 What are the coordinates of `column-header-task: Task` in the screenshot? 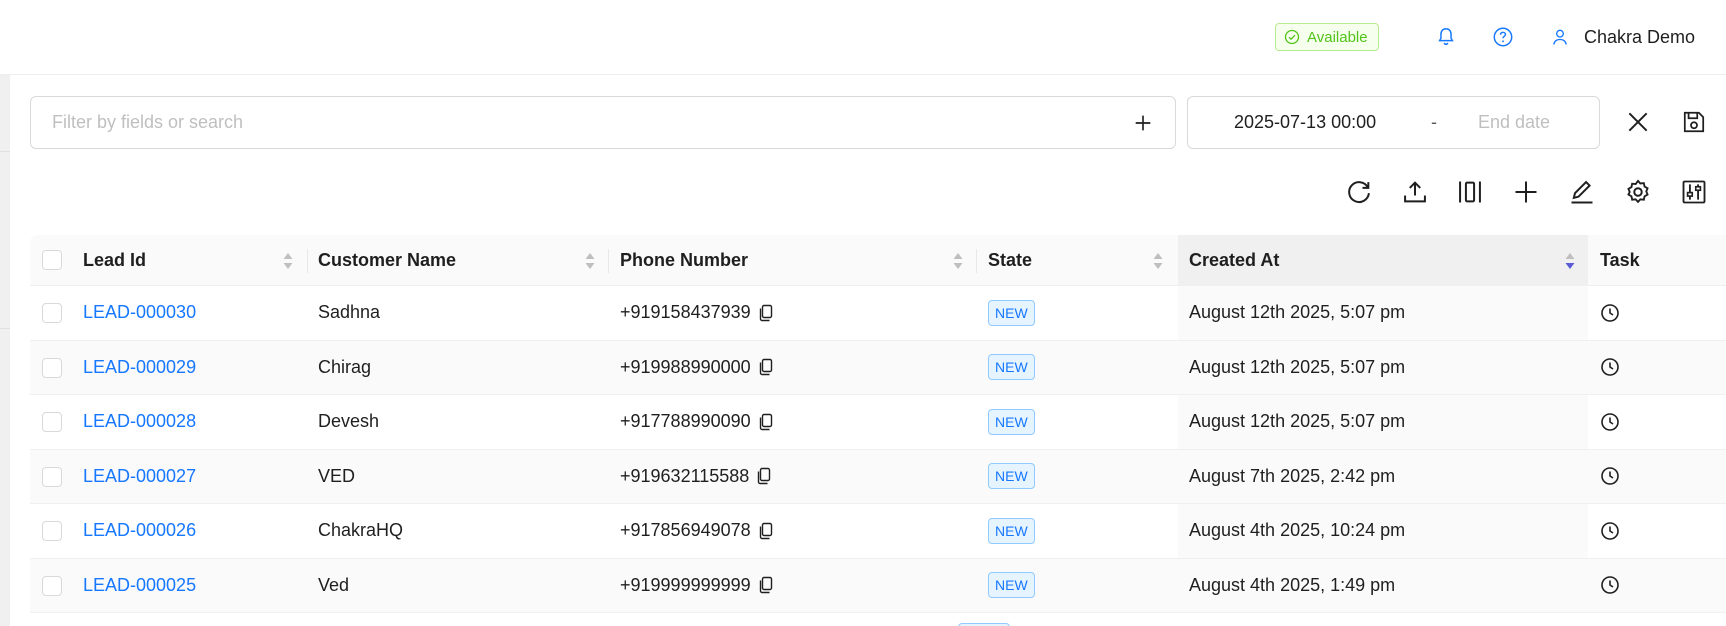 It's located at (1620, 260).